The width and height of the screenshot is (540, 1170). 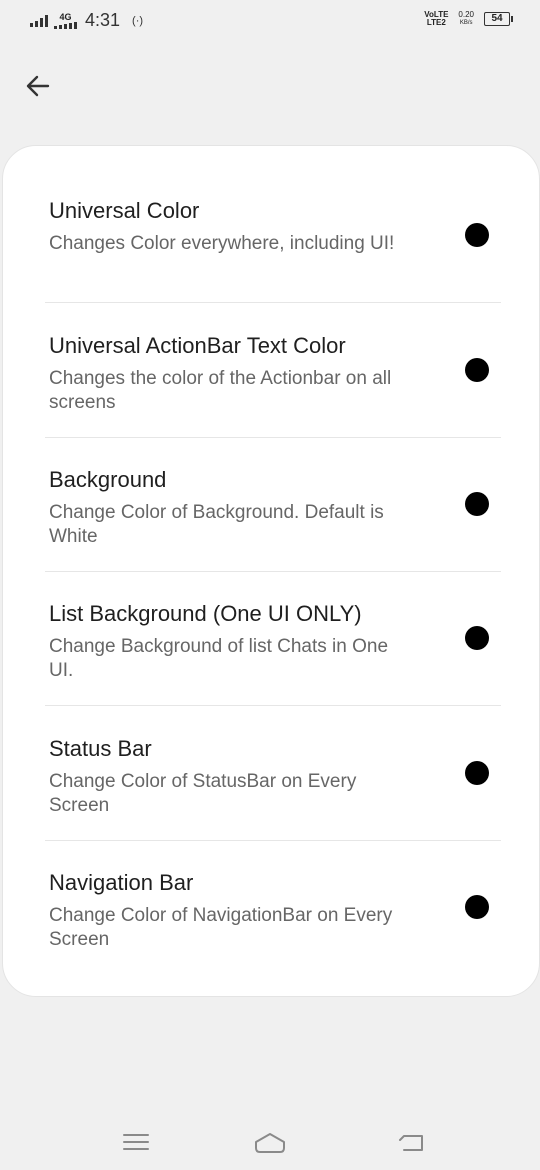 I want to click on arrow-left-icon, so click(x=38, y=86).